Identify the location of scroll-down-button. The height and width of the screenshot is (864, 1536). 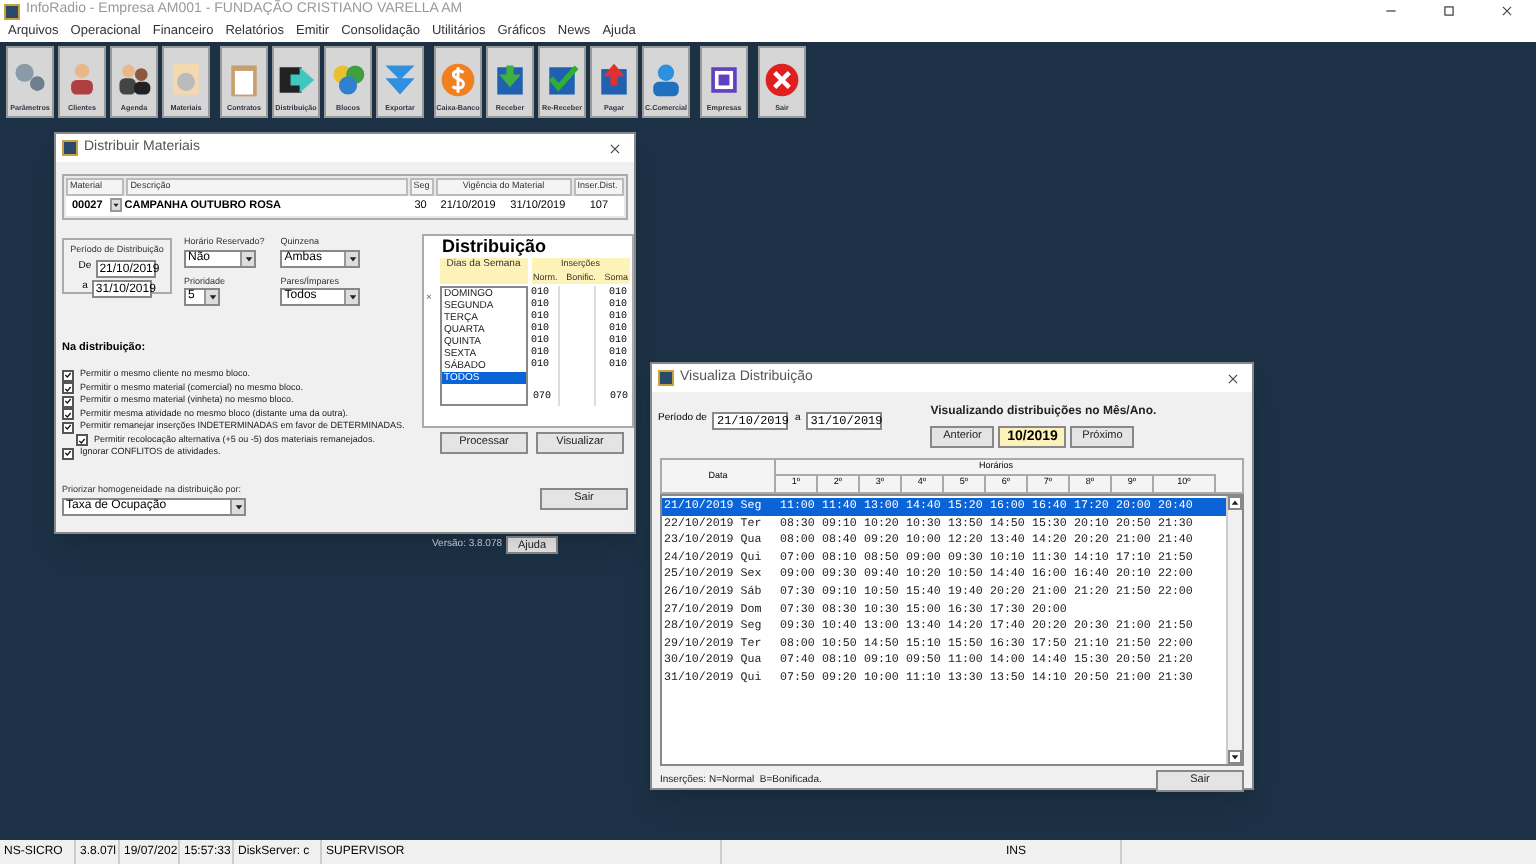
(1235, 757).